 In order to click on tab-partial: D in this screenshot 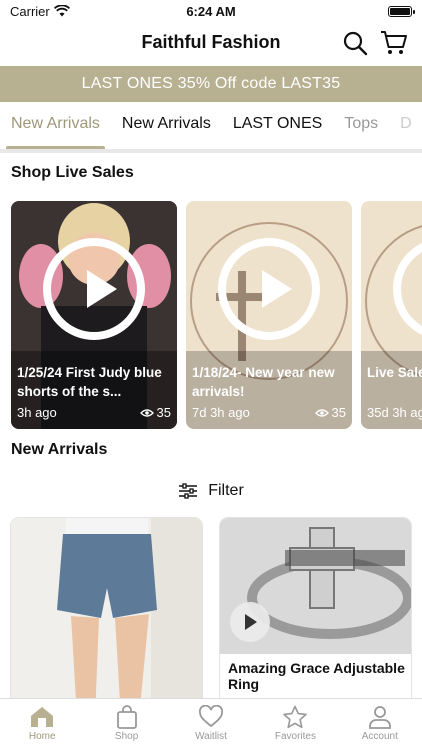, I will do `click(405, 126)`.